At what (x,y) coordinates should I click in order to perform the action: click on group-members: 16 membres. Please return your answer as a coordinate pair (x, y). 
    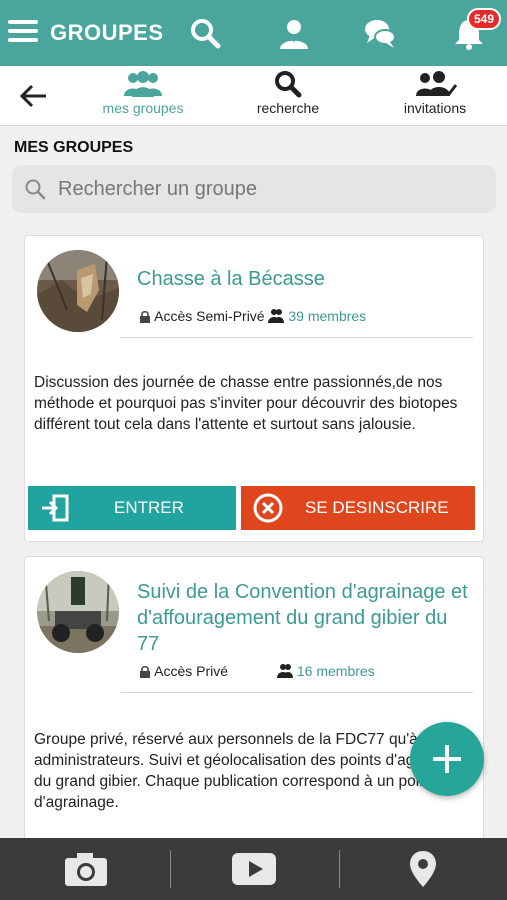
    Looking at the image, I should click on (326, 671).